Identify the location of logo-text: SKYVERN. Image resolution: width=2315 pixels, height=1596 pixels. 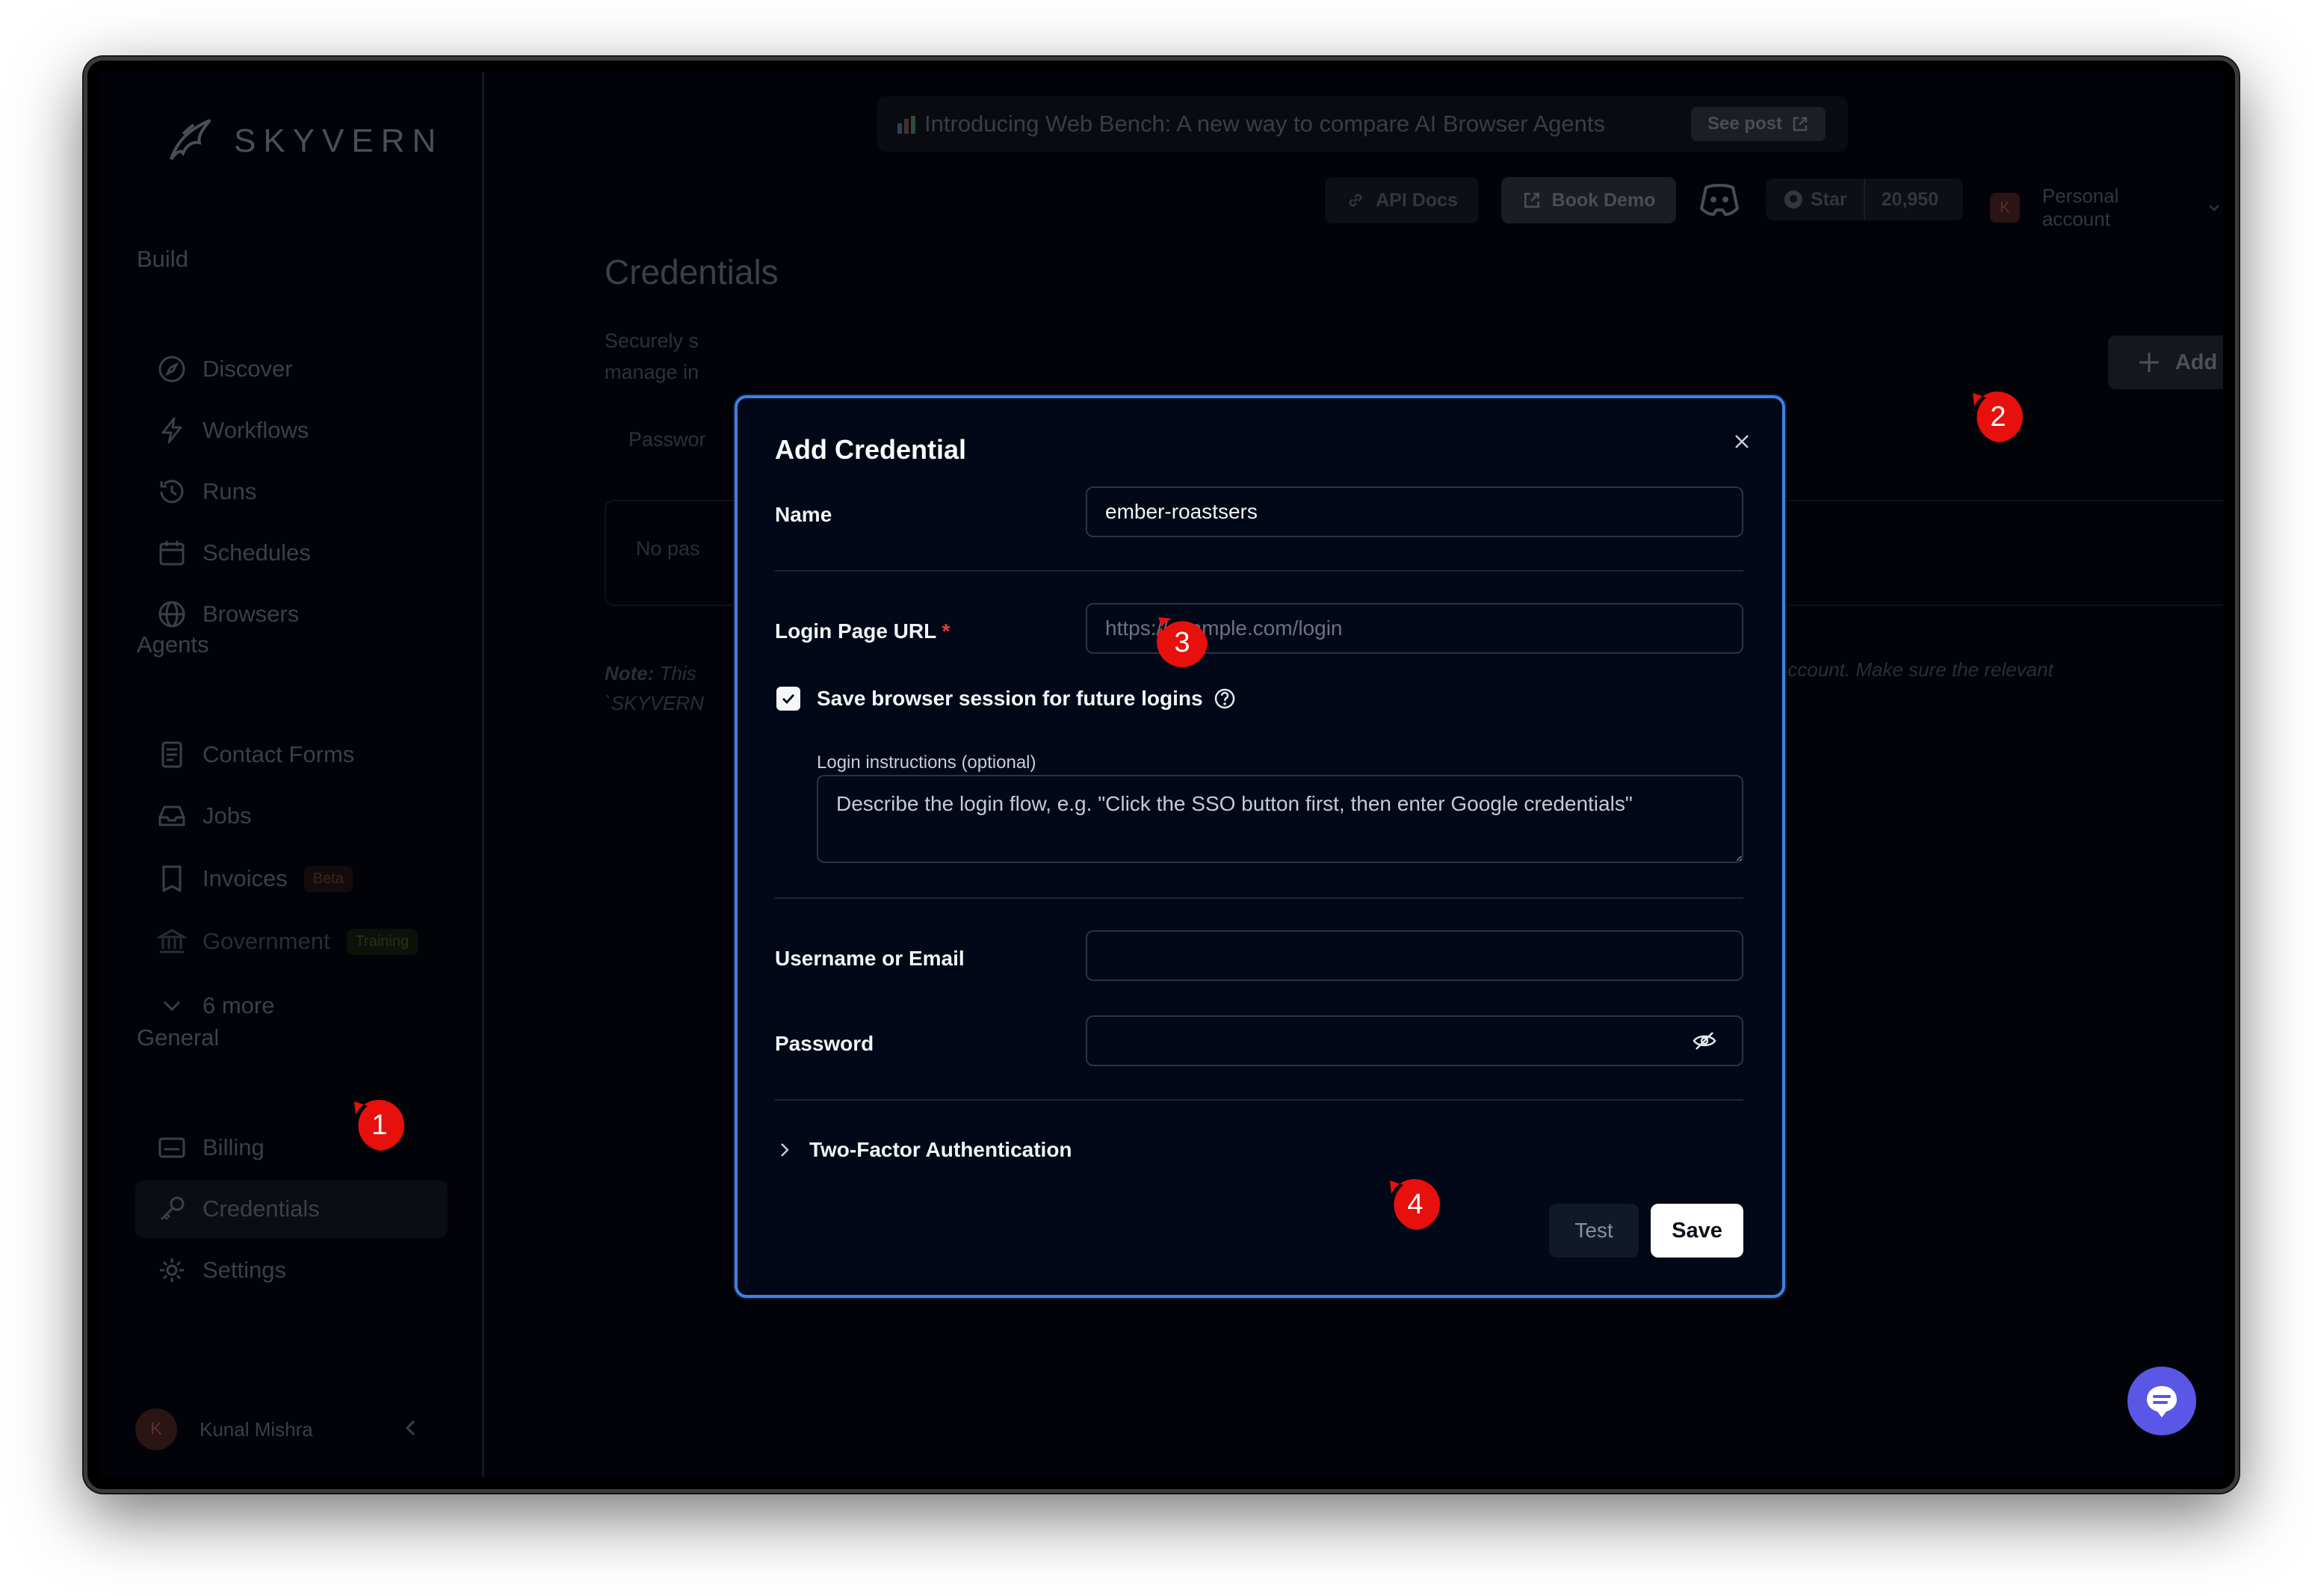
(339, 141).